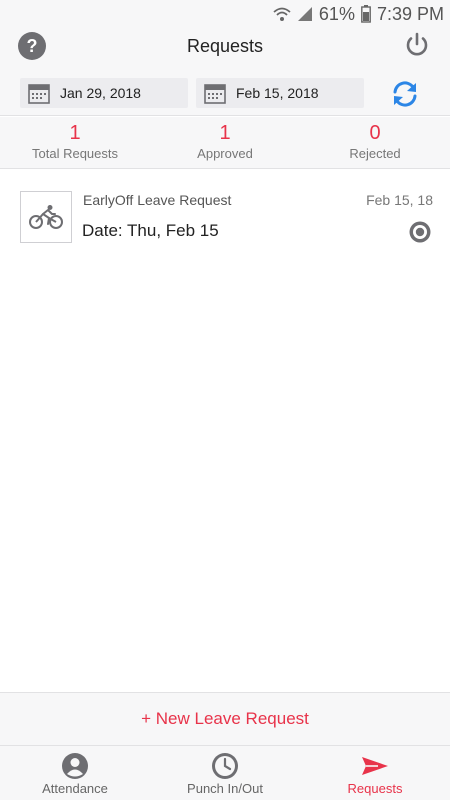 The image size is (450, 800). Describe the element at coordinates (399, 200) in the screenshot. I see `request-date: Feb 15, 18` at that location.